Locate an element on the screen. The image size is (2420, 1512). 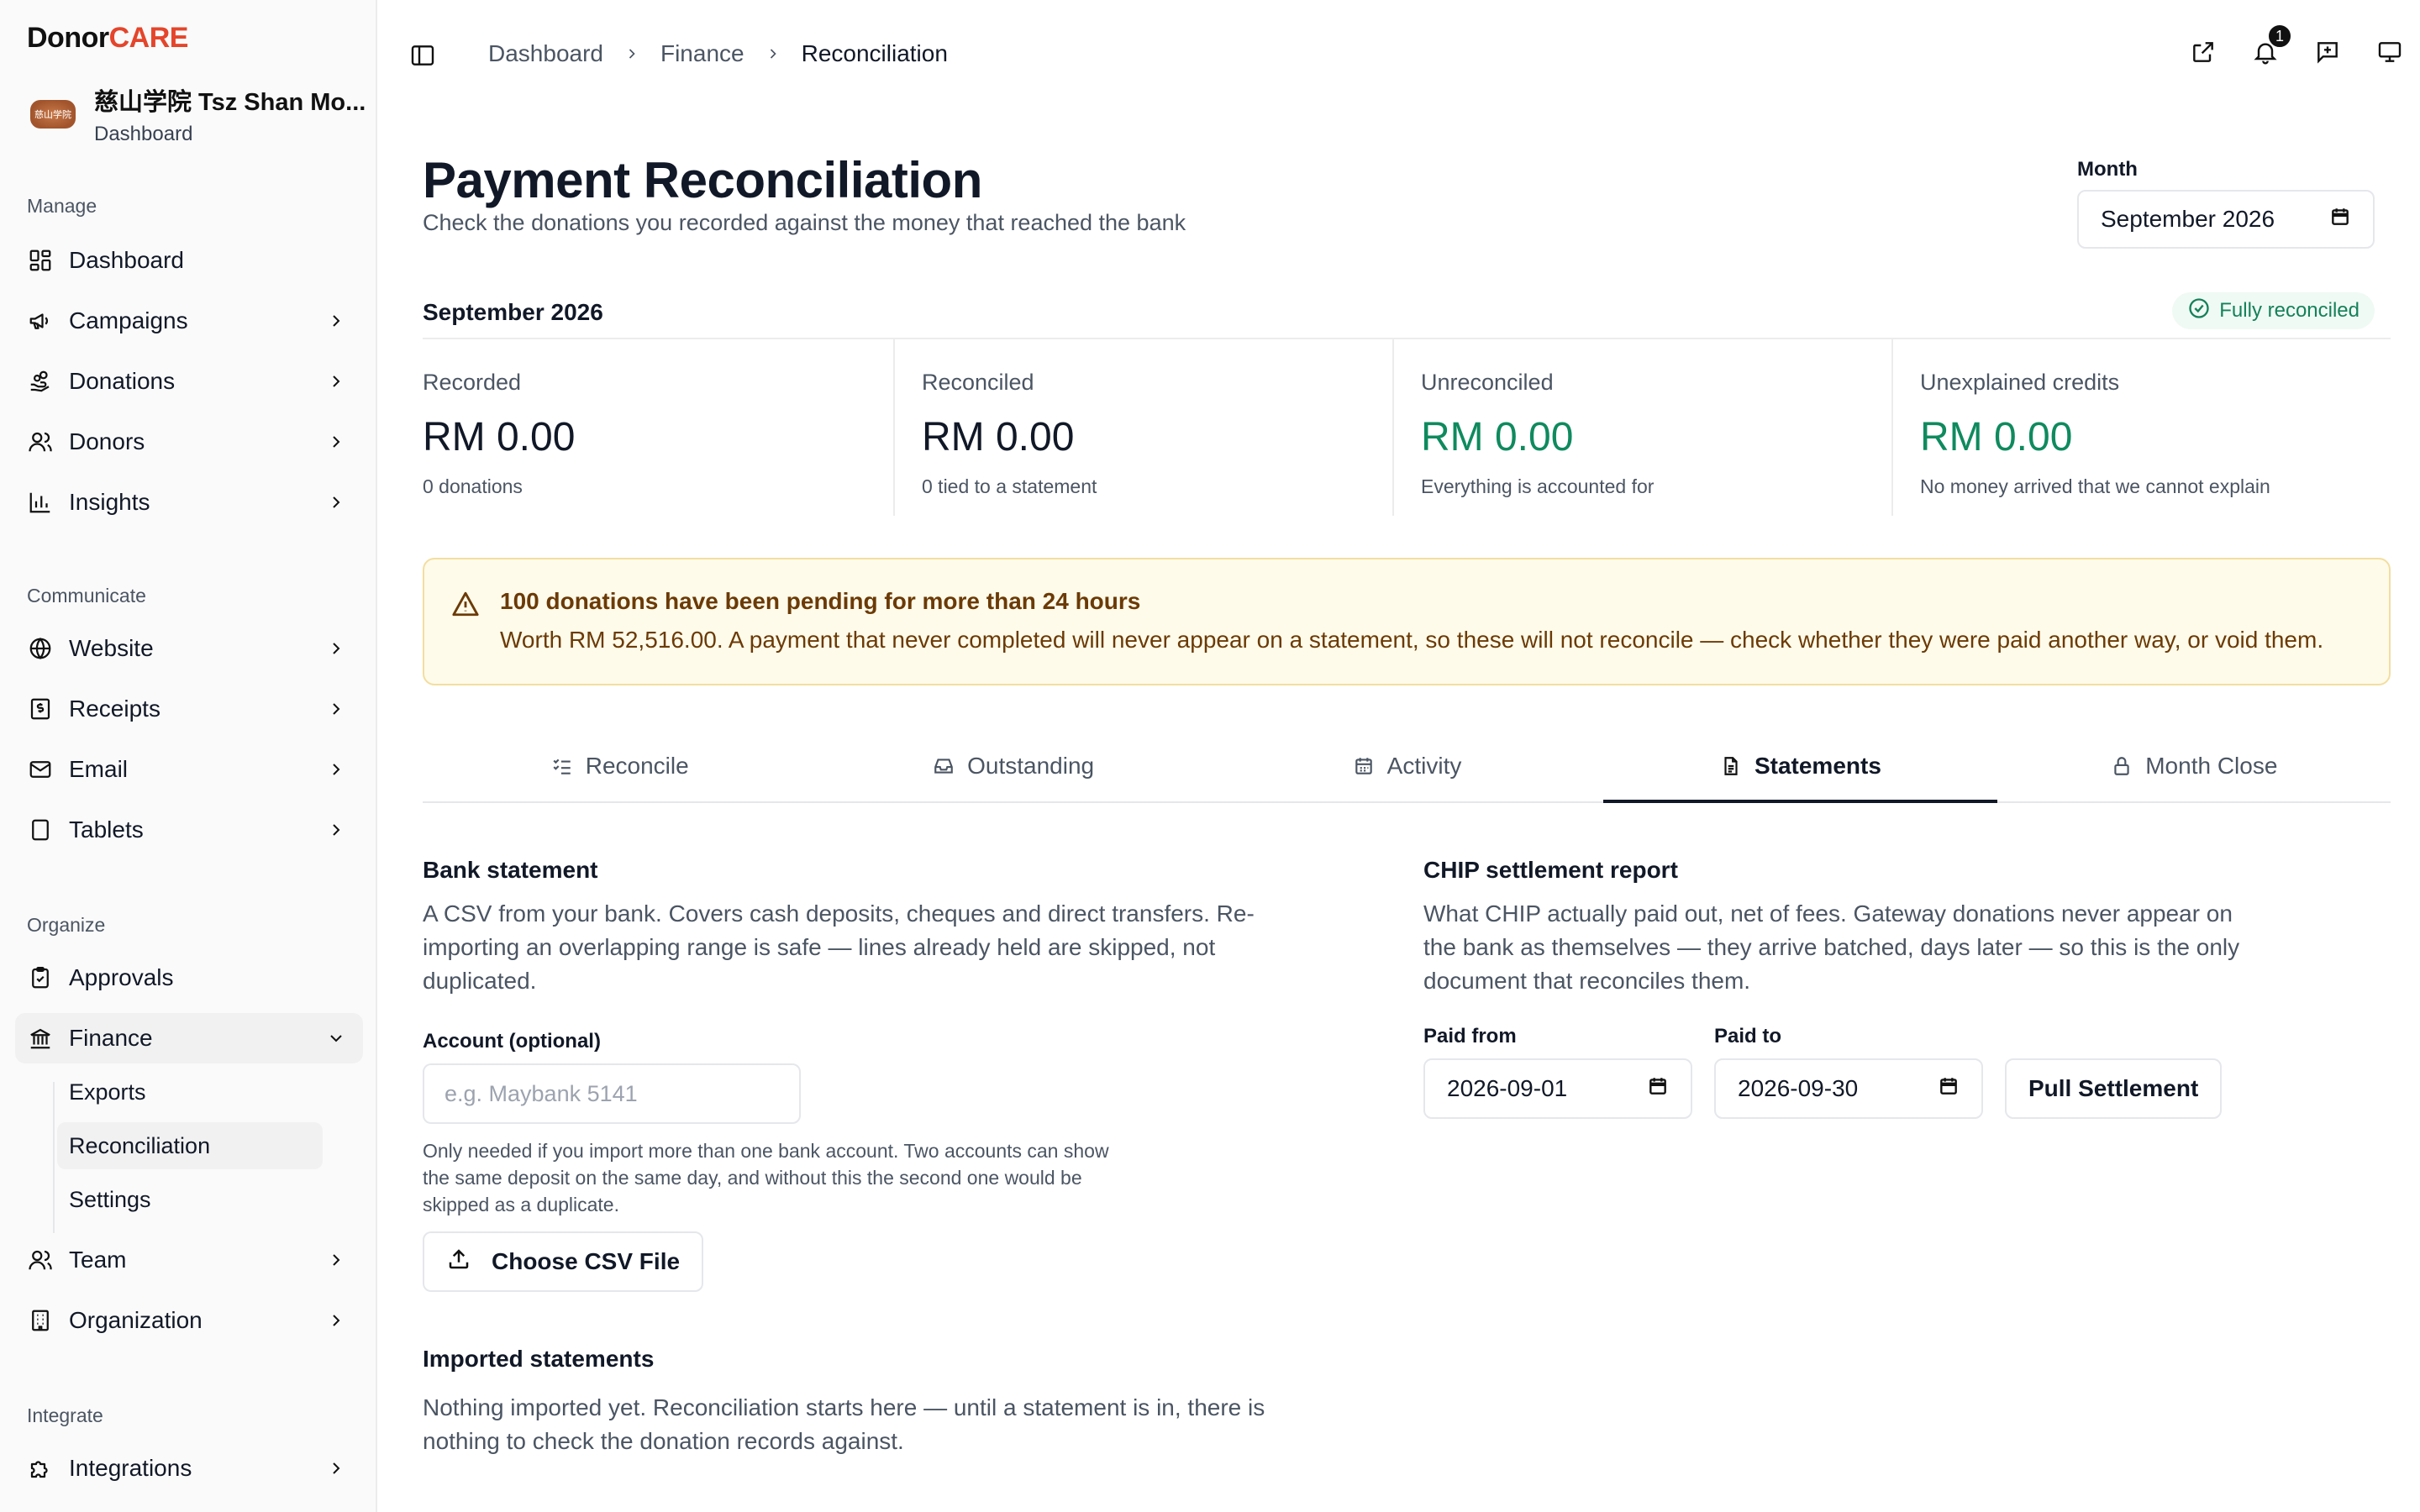
receipt-icon is located at coordinates (40, 709).